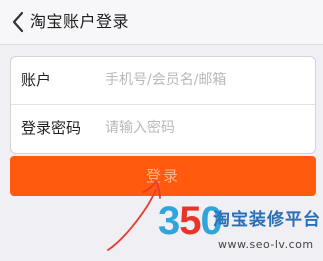 The width and height of the screenshot is (323, 261). I want to click on password-label: 登录密码, so click(51, 128).